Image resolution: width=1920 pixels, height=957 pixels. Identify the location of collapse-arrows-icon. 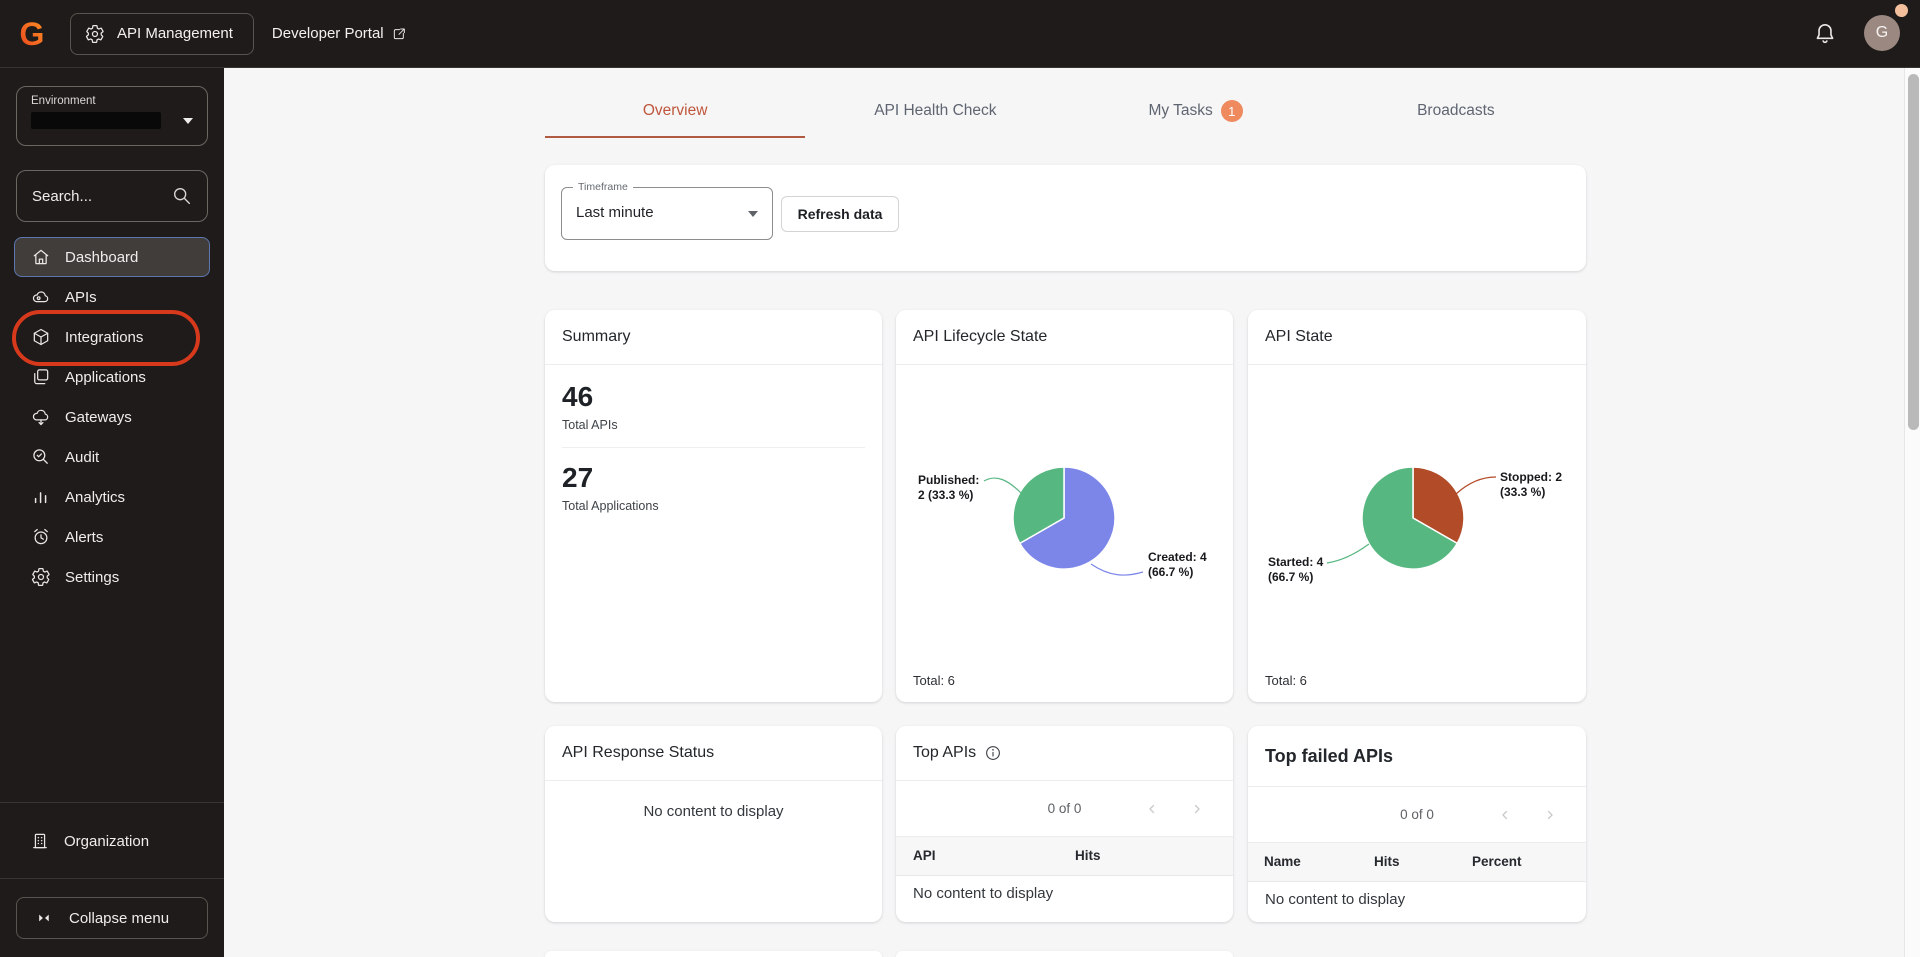
(44, 918).